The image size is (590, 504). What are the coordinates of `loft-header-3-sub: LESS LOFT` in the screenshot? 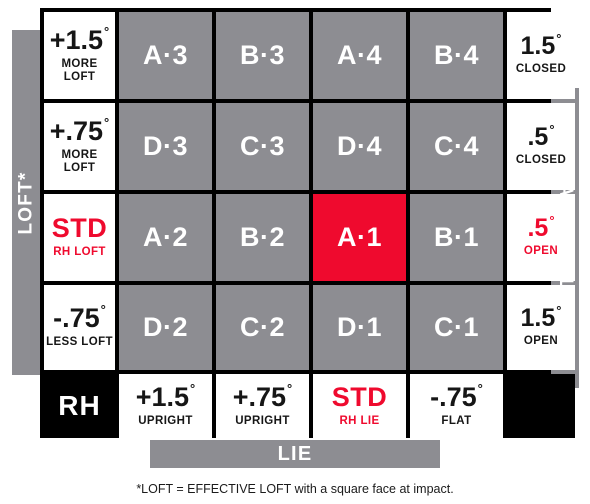 It's located at (79, 342).